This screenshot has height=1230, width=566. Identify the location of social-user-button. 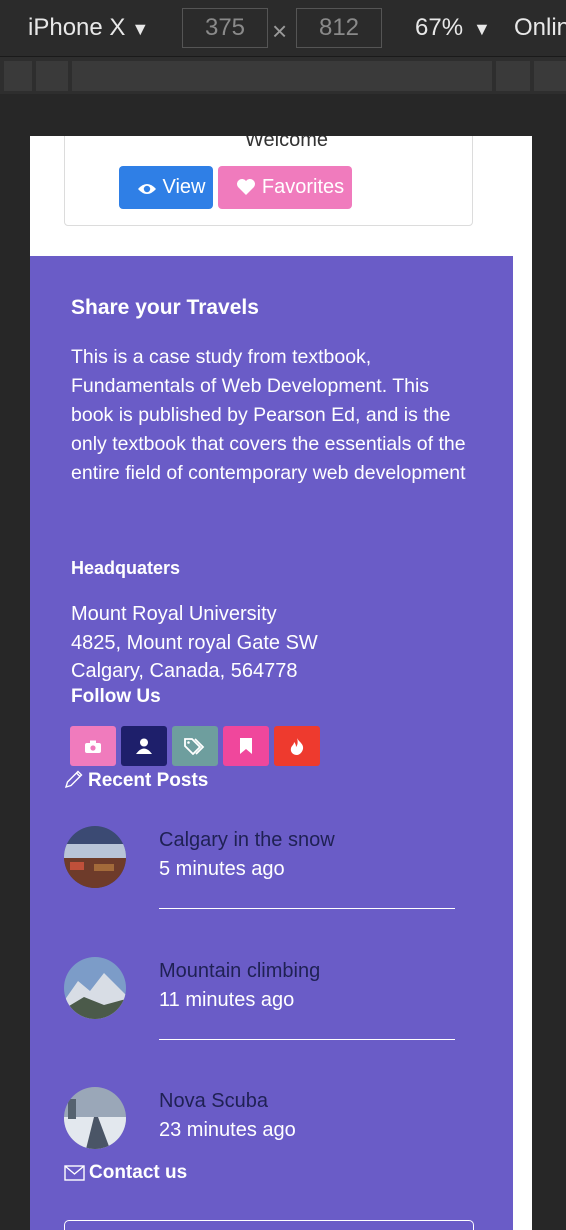
(144, 746).